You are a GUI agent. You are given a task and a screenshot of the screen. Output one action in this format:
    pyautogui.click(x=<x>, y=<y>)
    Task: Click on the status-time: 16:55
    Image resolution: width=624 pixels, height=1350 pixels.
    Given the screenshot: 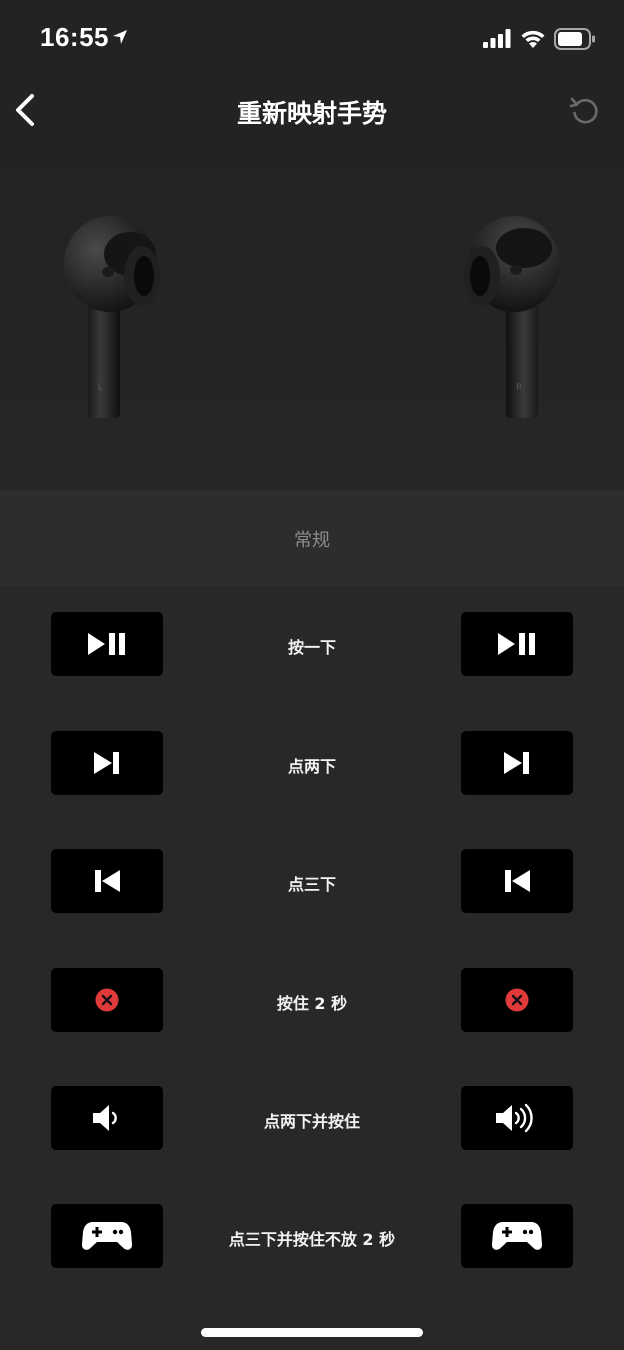 What is the action you would take?
    pyautogui.click(x=74, y=37)
    